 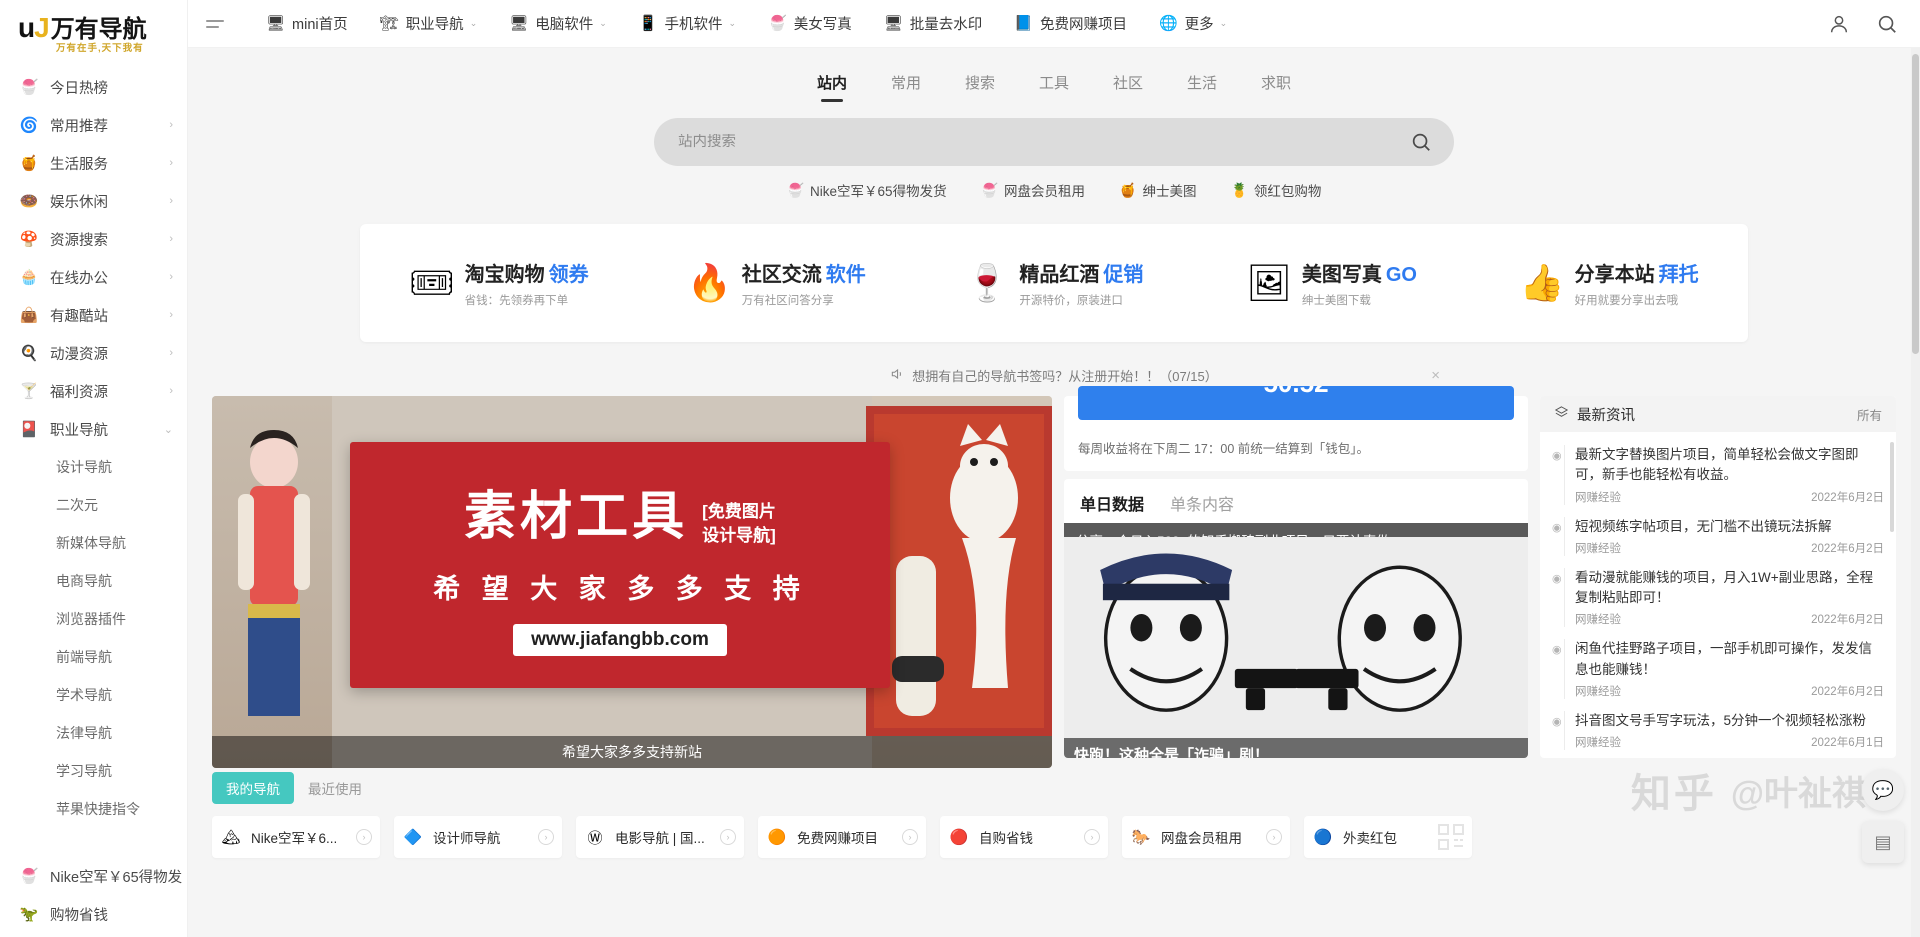 What do you see at coordinates (777, 837) in the screenshot?
I see `circle-orange-icon: 🟠` at bounding box center [777, 837].